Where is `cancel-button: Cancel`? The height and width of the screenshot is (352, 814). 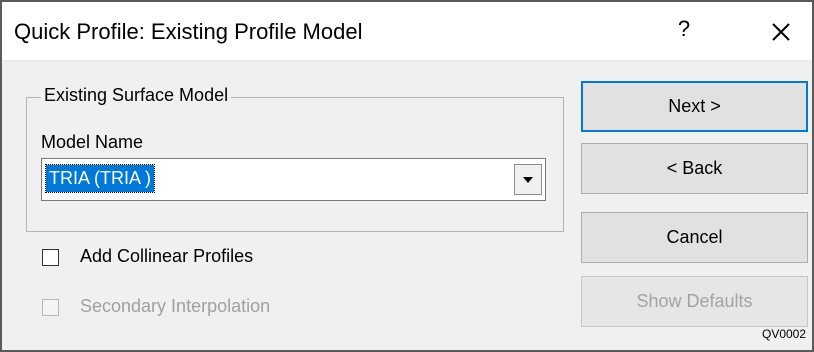 cancel-button: Cancel is located at coordinates (694, 237).